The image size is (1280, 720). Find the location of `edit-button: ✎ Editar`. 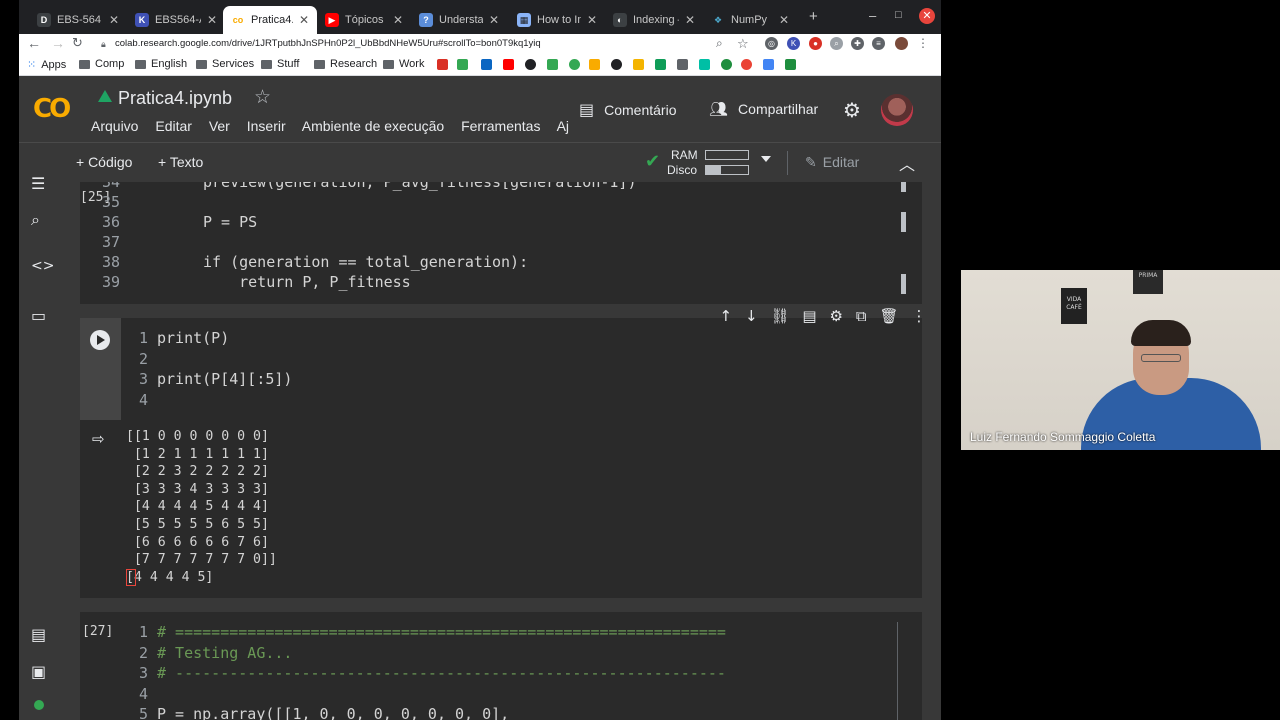

edit-button: ✎ Editar is located at coordinates (832, 162).